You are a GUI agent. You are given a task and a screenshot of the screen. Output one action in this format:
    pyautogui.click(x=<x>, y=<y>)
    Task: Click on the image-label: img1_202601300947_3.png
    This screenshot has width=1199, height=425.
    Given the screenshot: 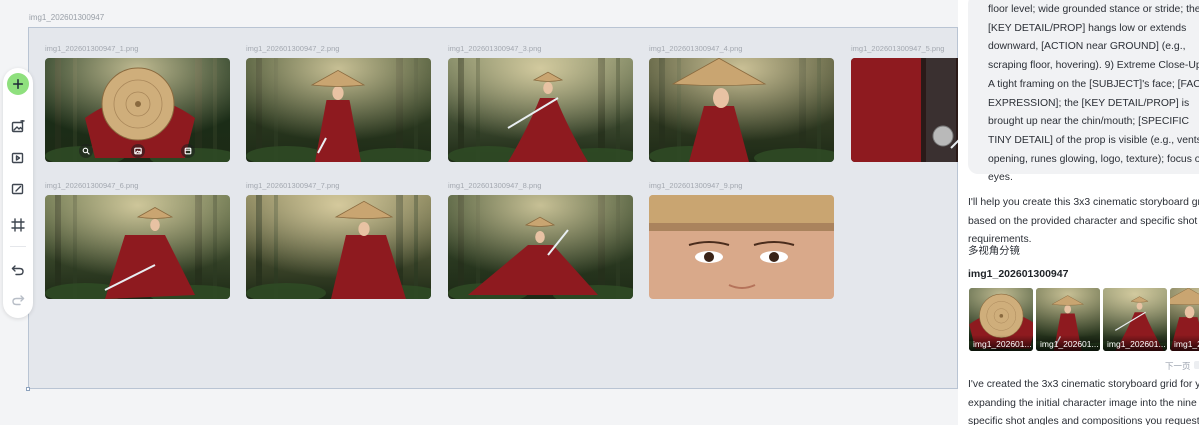 What is the action you would take?
    pyautogui.click(x=495, y=48)
    